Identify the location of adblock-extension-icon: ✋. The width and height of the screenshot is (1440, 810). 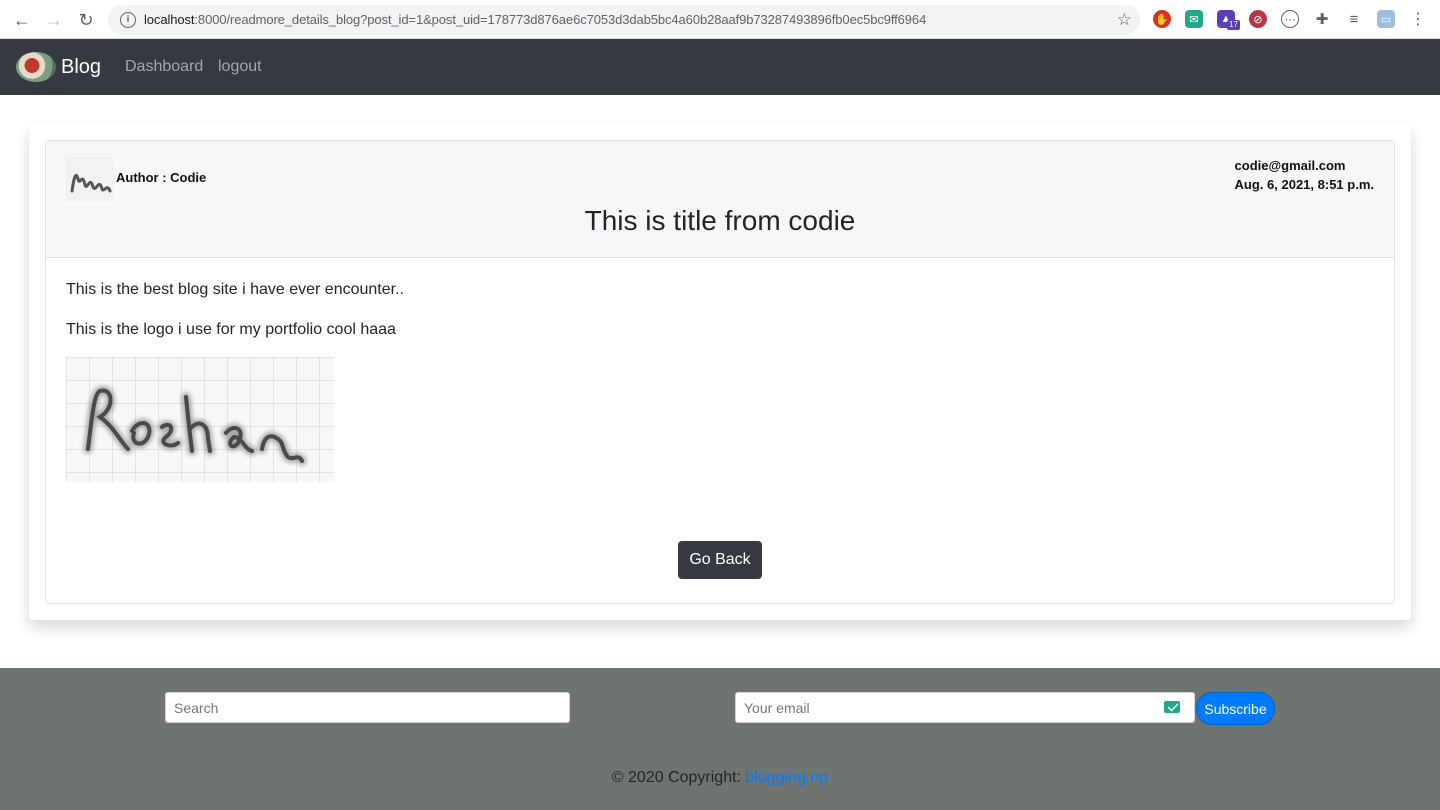
(1162, 19).